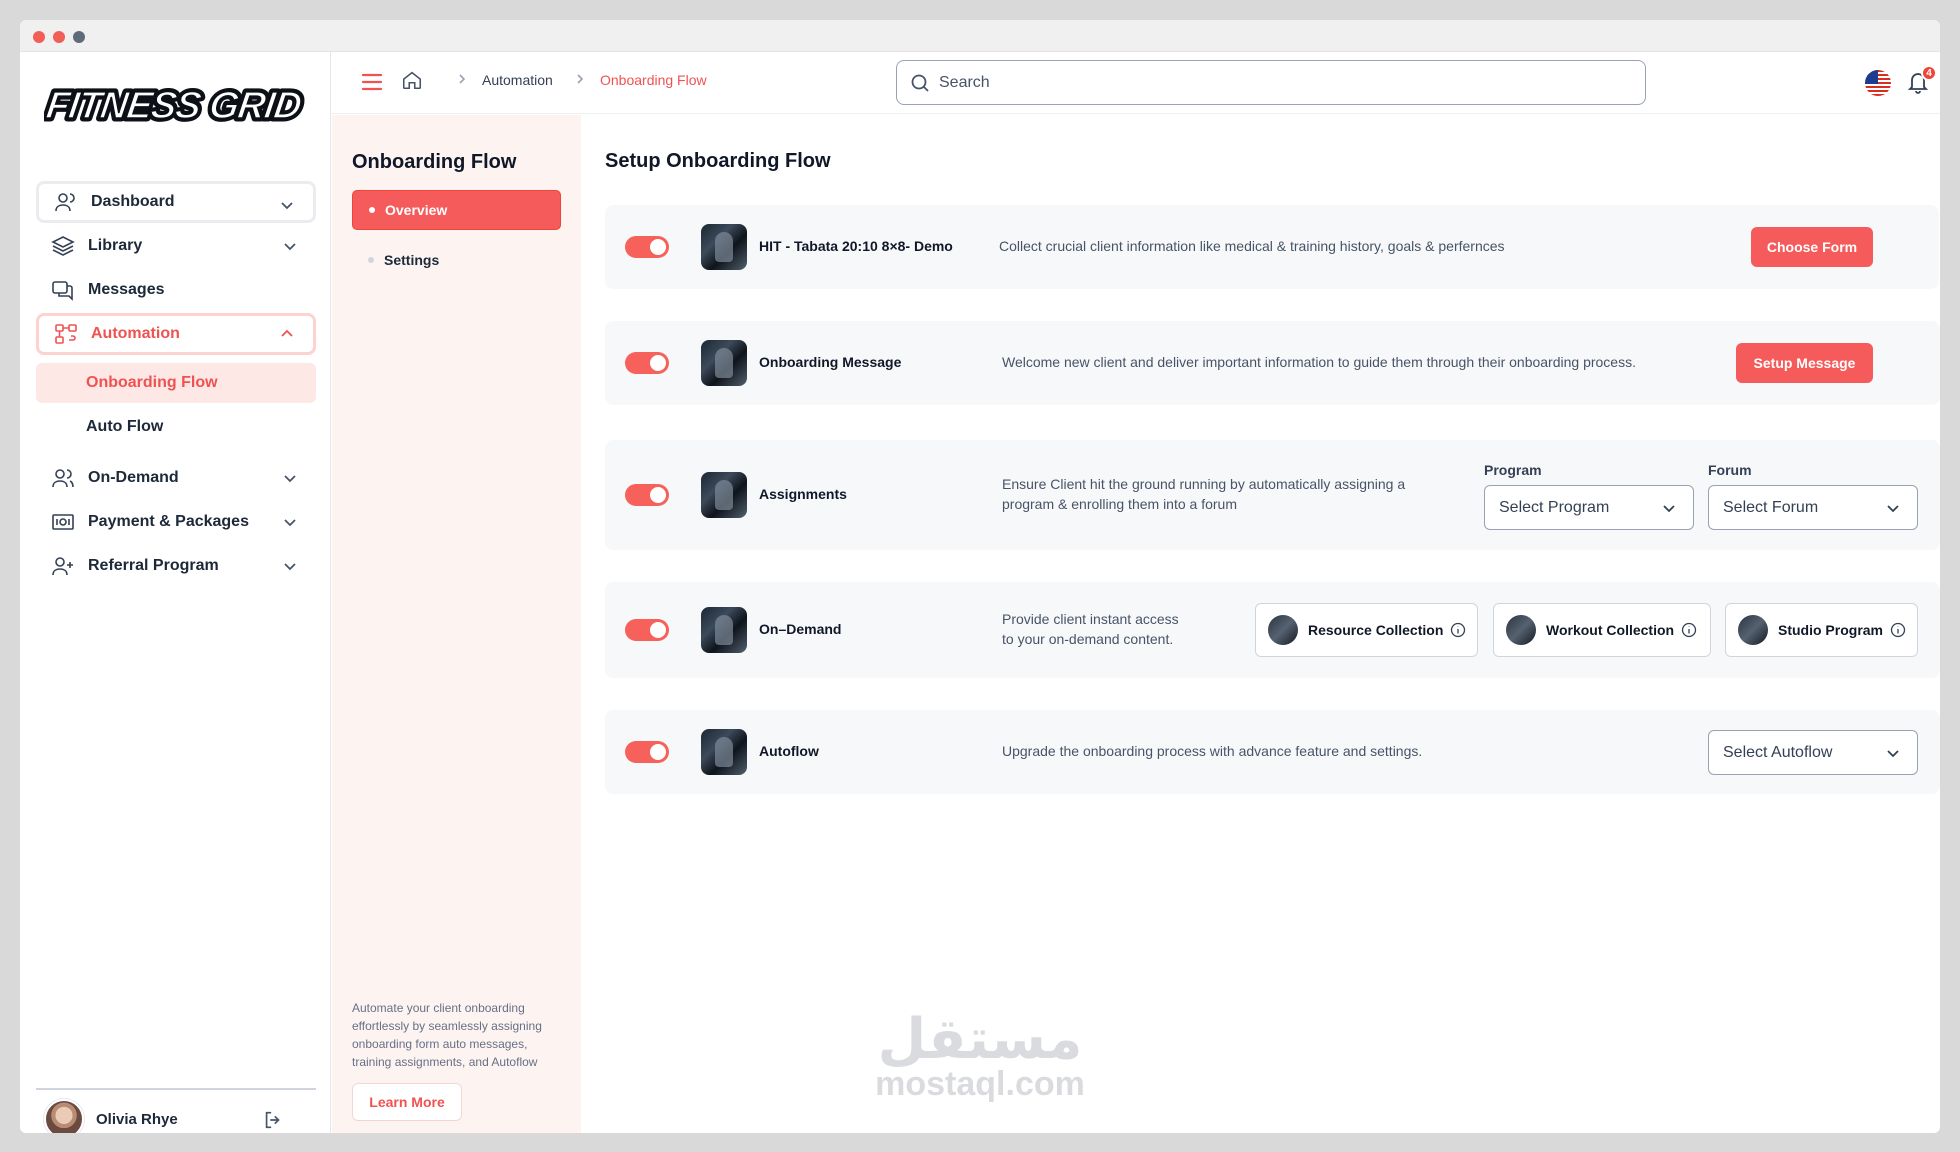 This screenshot has height=1152, width=1960. What do you see at coordinates (647, 495) in the screenshot?
I see `assignments-toggle` at bounding box center [647, 495].